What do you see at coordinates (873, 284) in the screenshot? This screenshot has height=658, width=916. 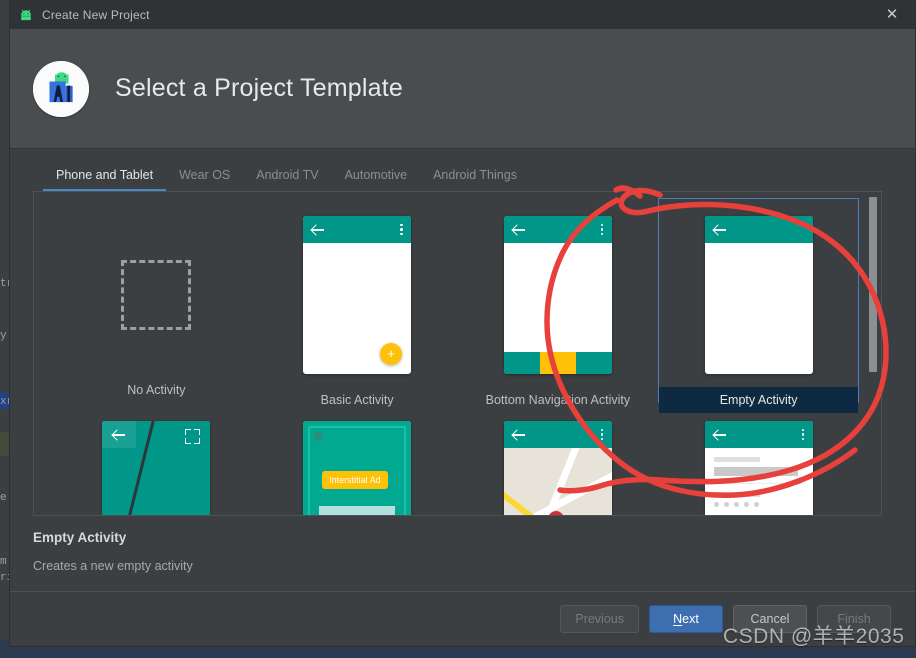 I see `scrollbar-thumb` at bounding box center [873, 284].